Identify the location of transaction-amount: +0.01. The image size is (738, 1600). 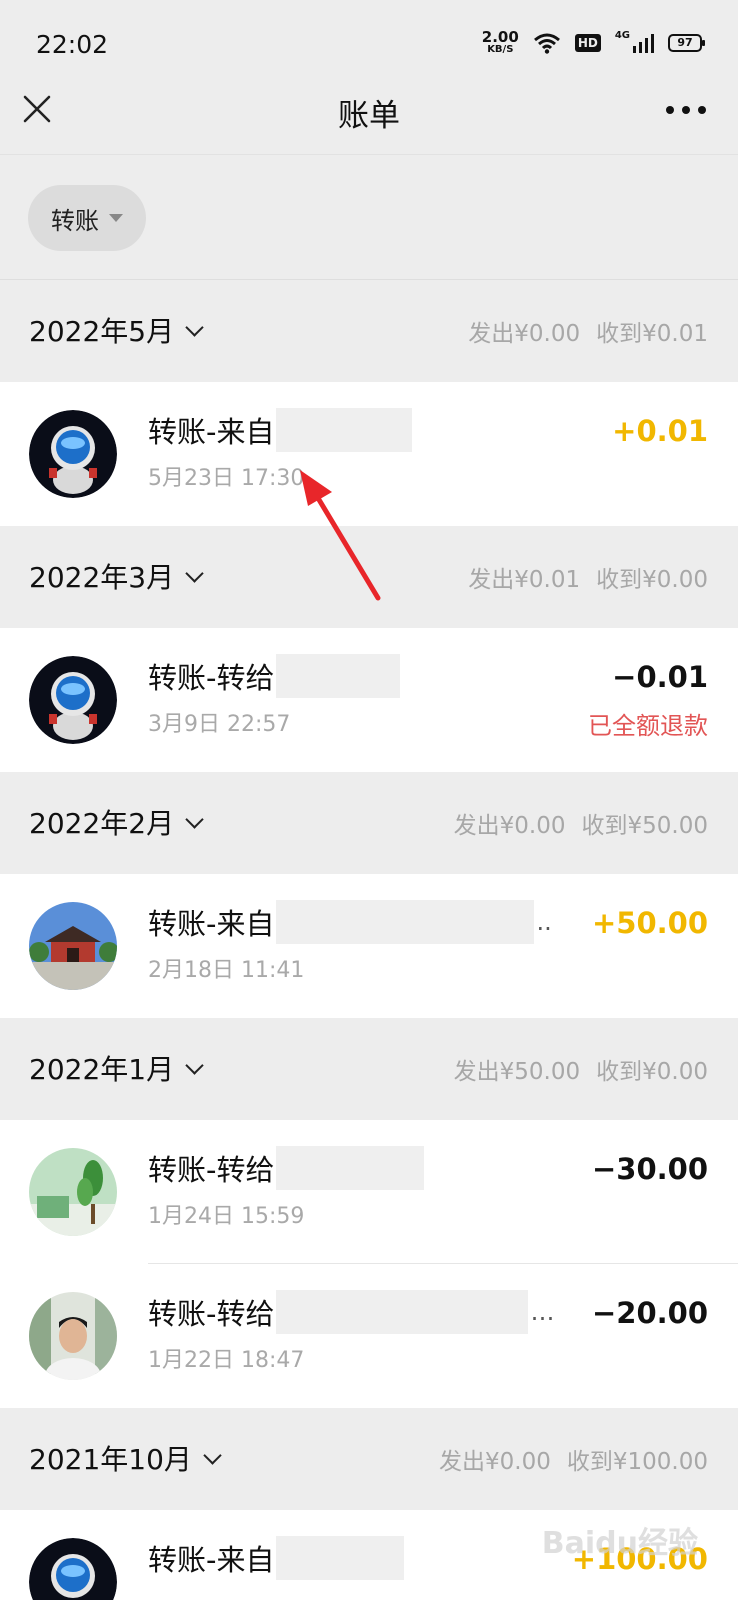
(660, 431).